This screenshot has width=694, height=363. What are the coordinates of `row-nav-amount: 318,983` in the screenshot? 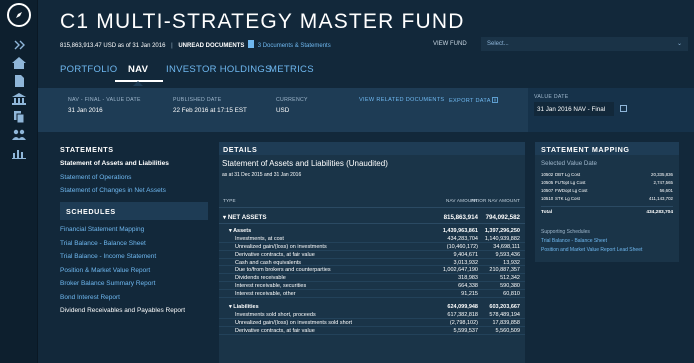 It's located at (468, 278).